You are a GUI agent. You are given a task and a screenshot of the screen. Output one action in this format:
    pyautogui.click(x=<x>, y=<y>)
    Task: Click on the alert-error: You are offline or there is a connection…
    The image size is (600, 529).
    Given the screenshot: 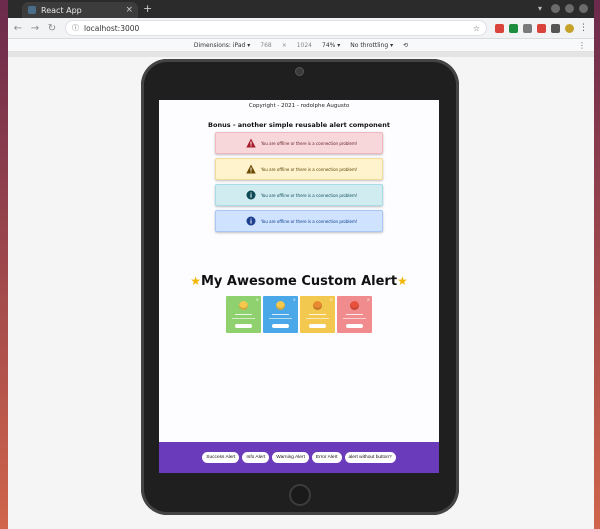 What is the action you would take?
    pyautogui.click(x=299, y=143)
    